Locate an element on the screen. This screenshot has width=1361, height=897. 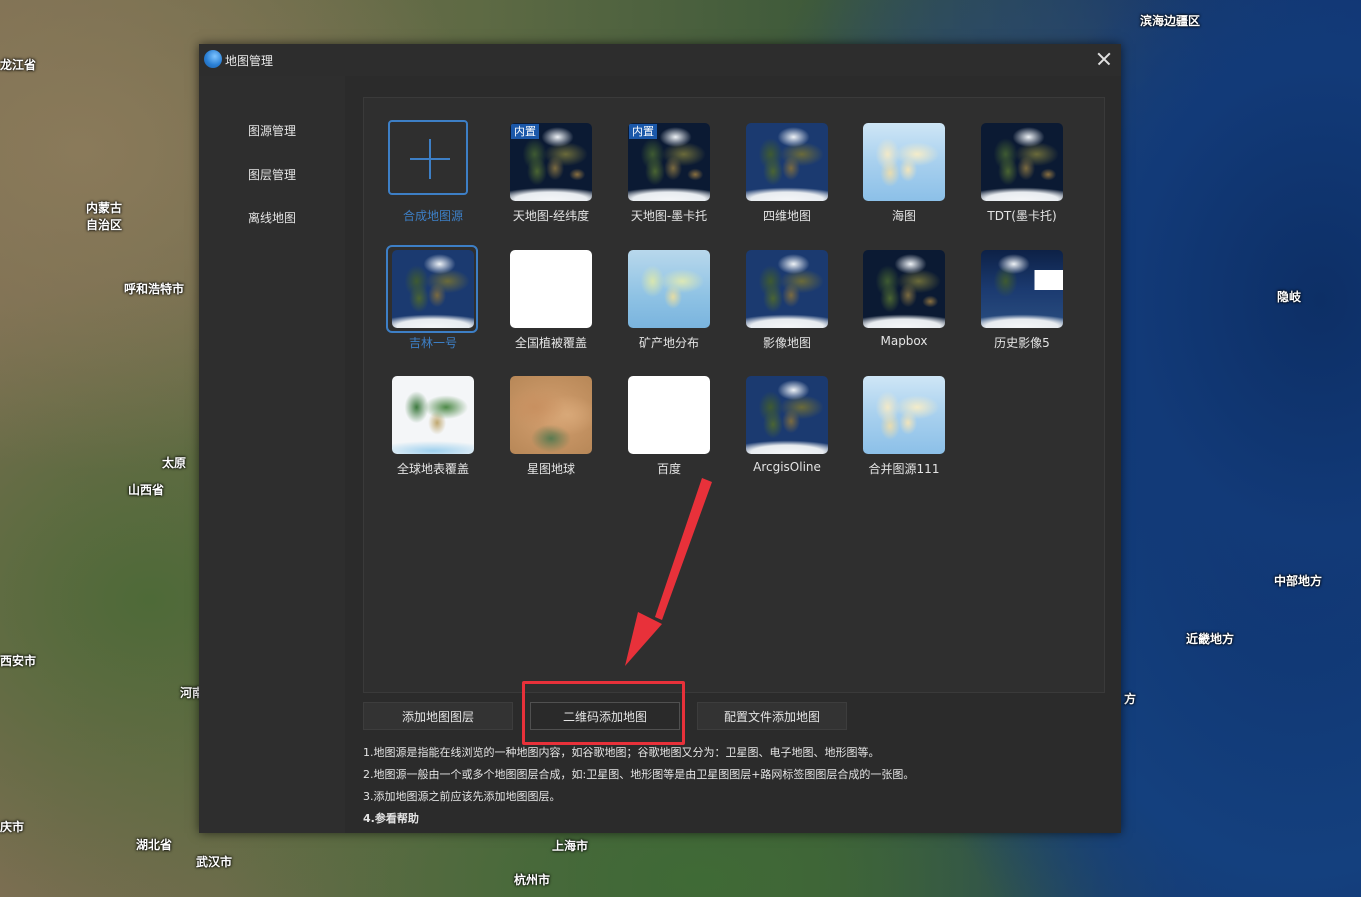
annotation-highlight-box is located at coordinates (603, 713).